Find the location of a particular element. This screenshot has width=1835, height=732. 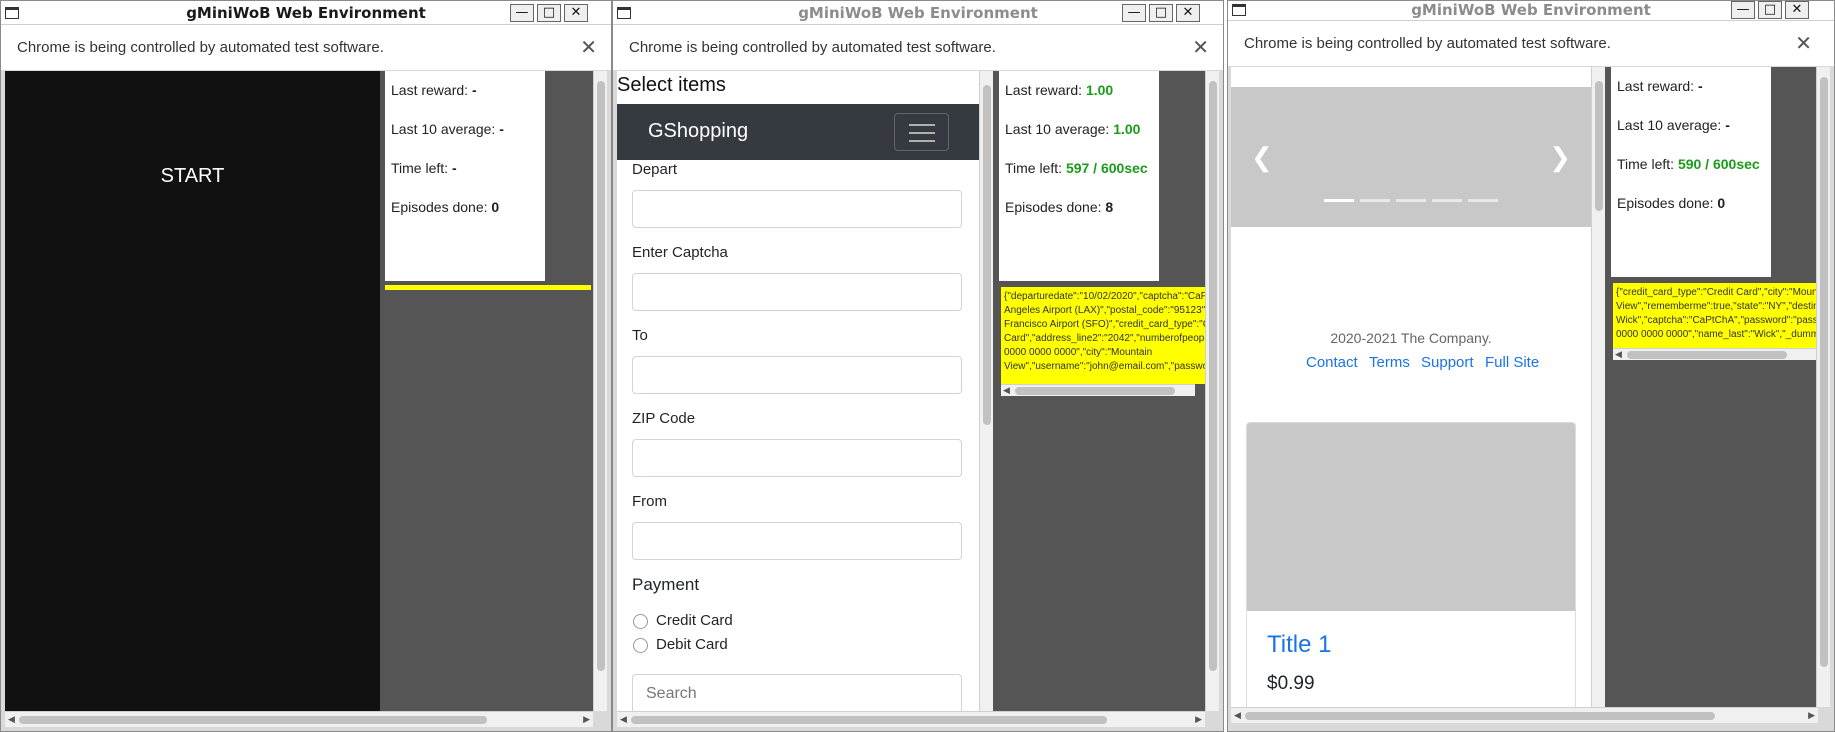

credit-card-label: Credit Card is located at coordinates (694, 620).